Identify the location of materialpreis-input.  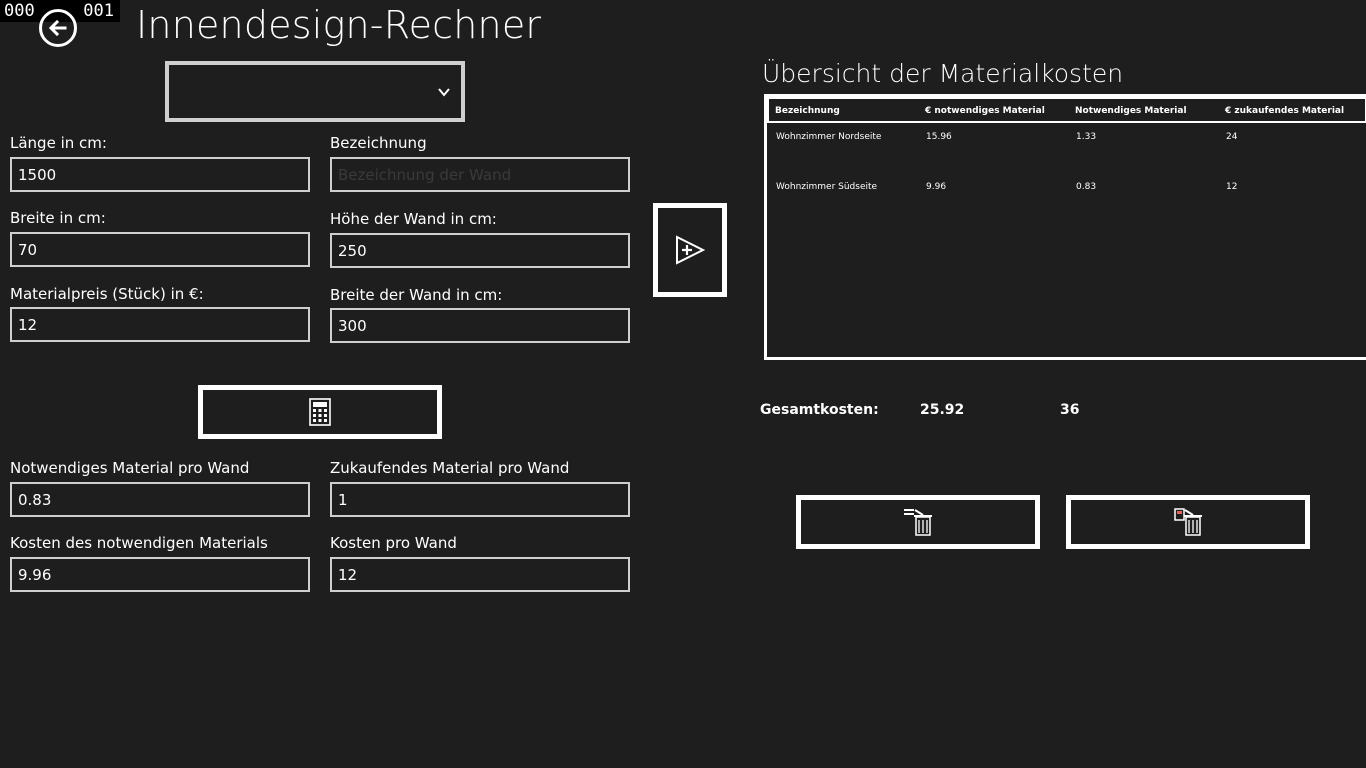
(160, 324).